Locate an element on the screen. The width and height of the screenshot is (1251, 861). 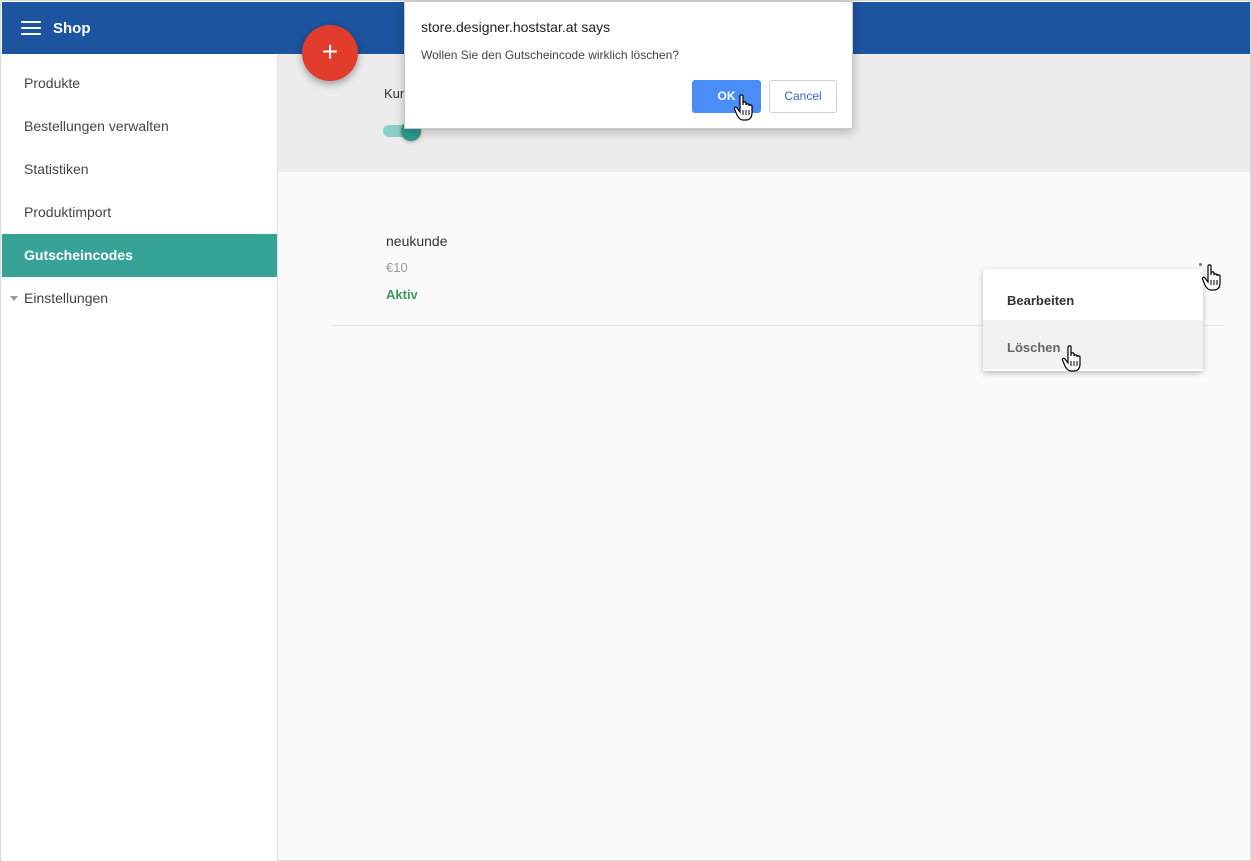
sidebar-item-statistiken: Statistiken is located at coordinates (139, 169).